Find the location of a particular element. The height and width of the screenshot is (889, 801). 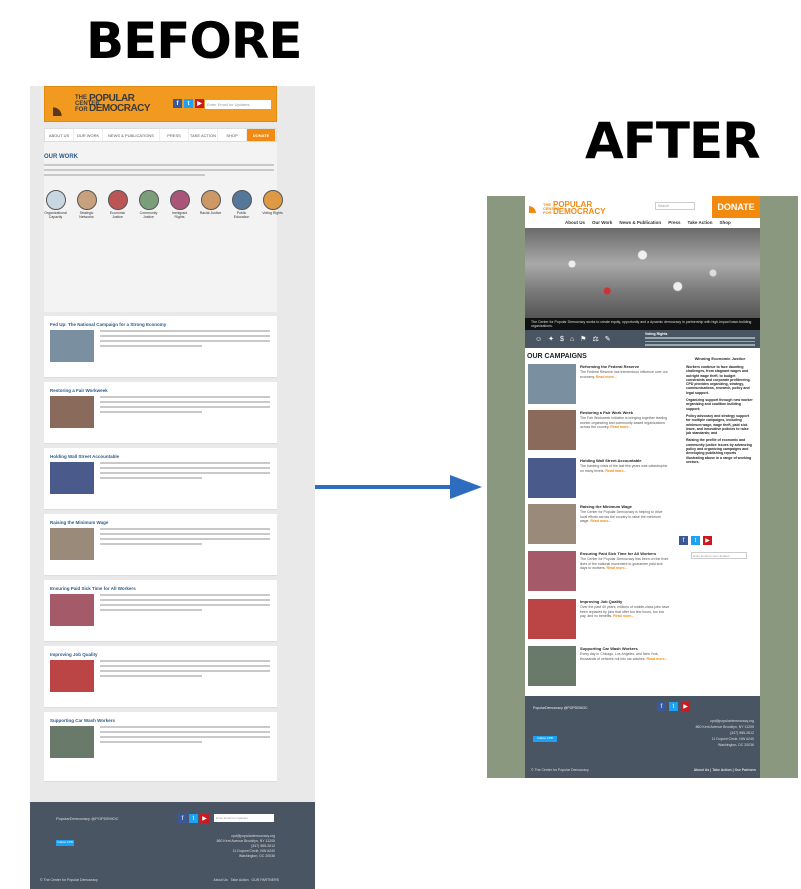

nav-item: Take Action is located at coordinates (699, 222).